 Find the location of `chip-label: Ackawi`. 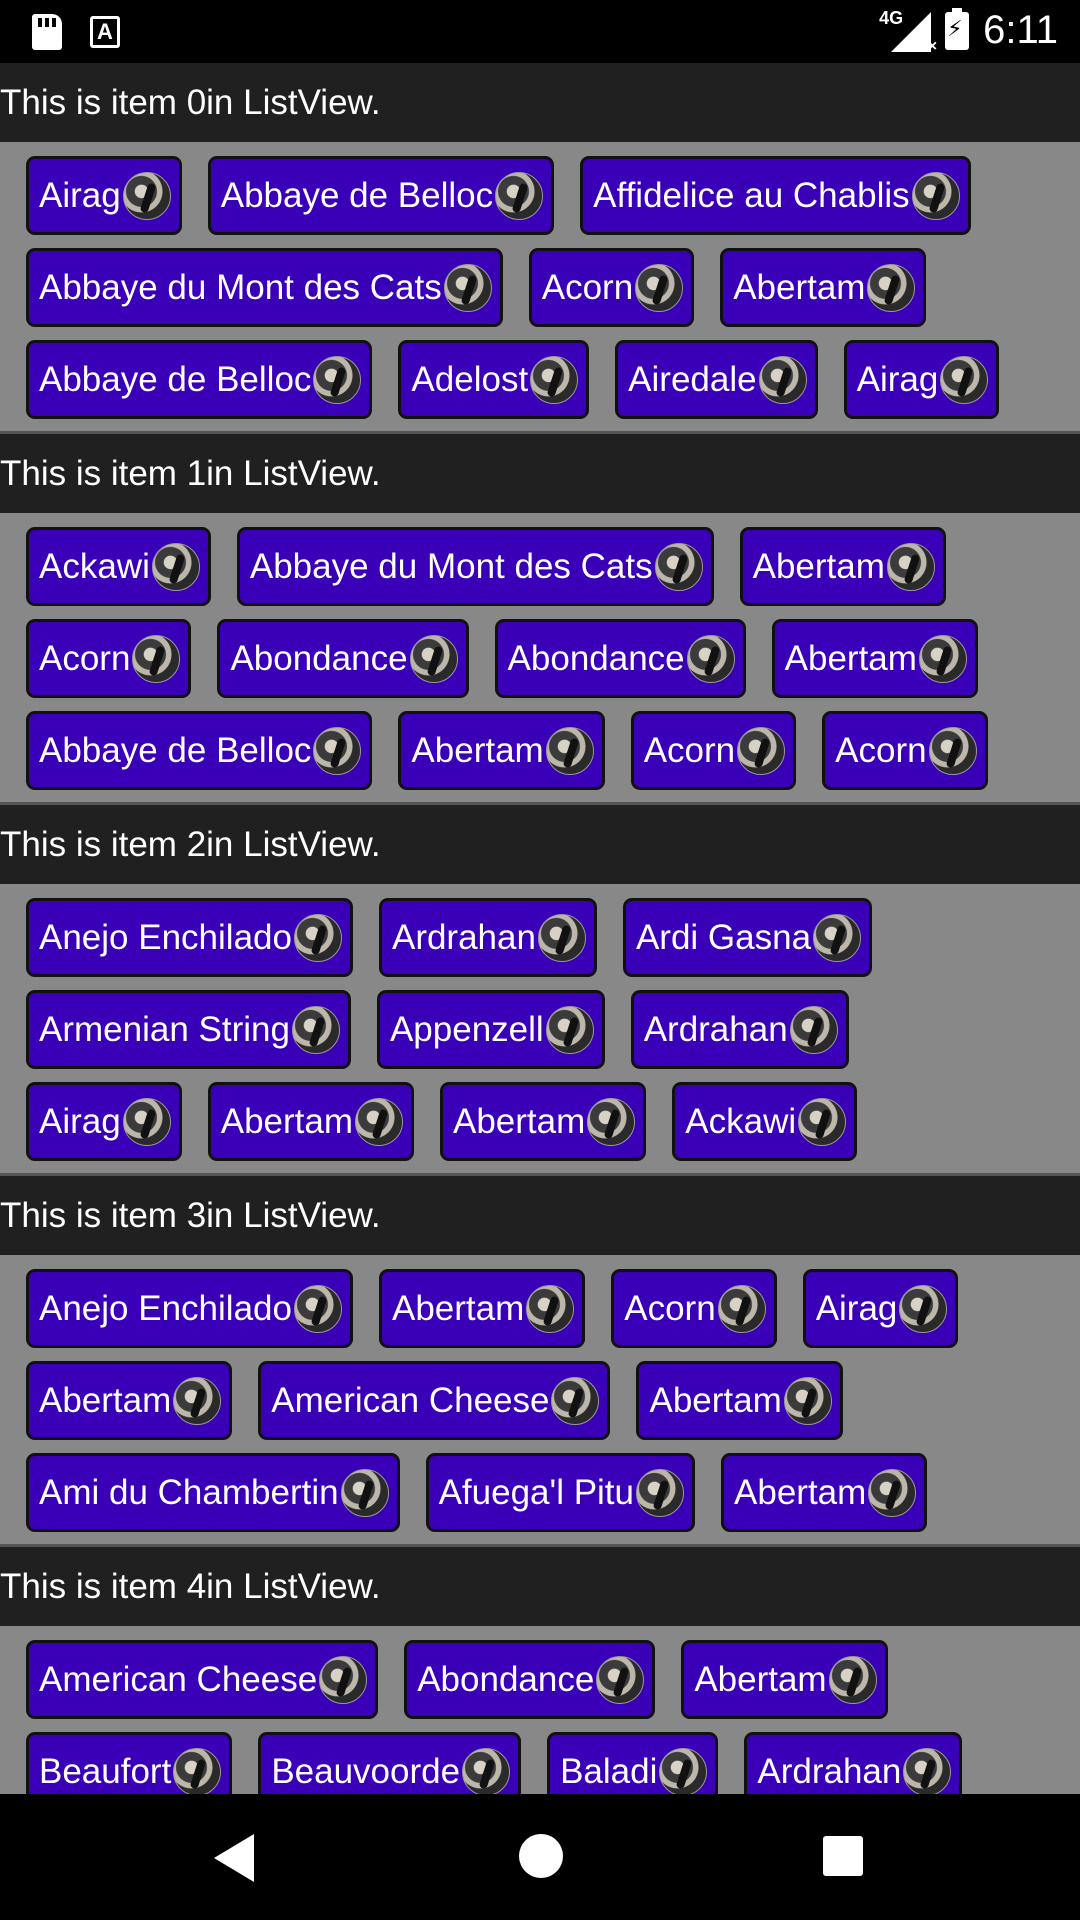

chip-label: Ackawi is located at coordinates (741, 1121).